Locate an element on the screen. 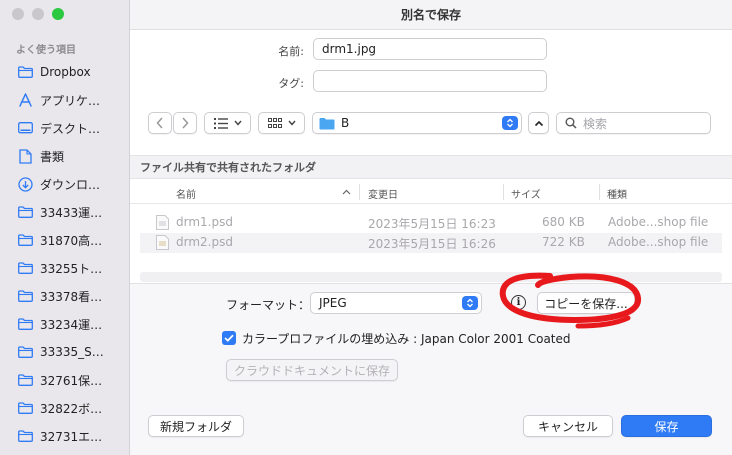  horizontal-scrollbar is located at coordinates (431, 277).